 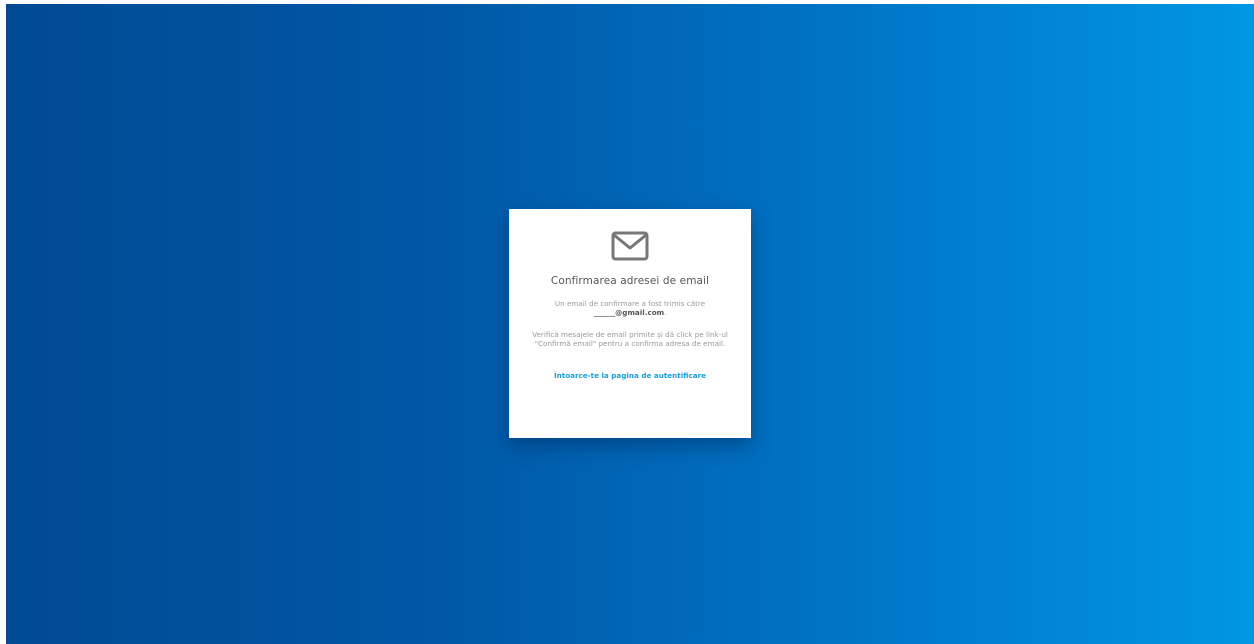 I want to click on sent-suffix: ., so click(x=665, y=313).